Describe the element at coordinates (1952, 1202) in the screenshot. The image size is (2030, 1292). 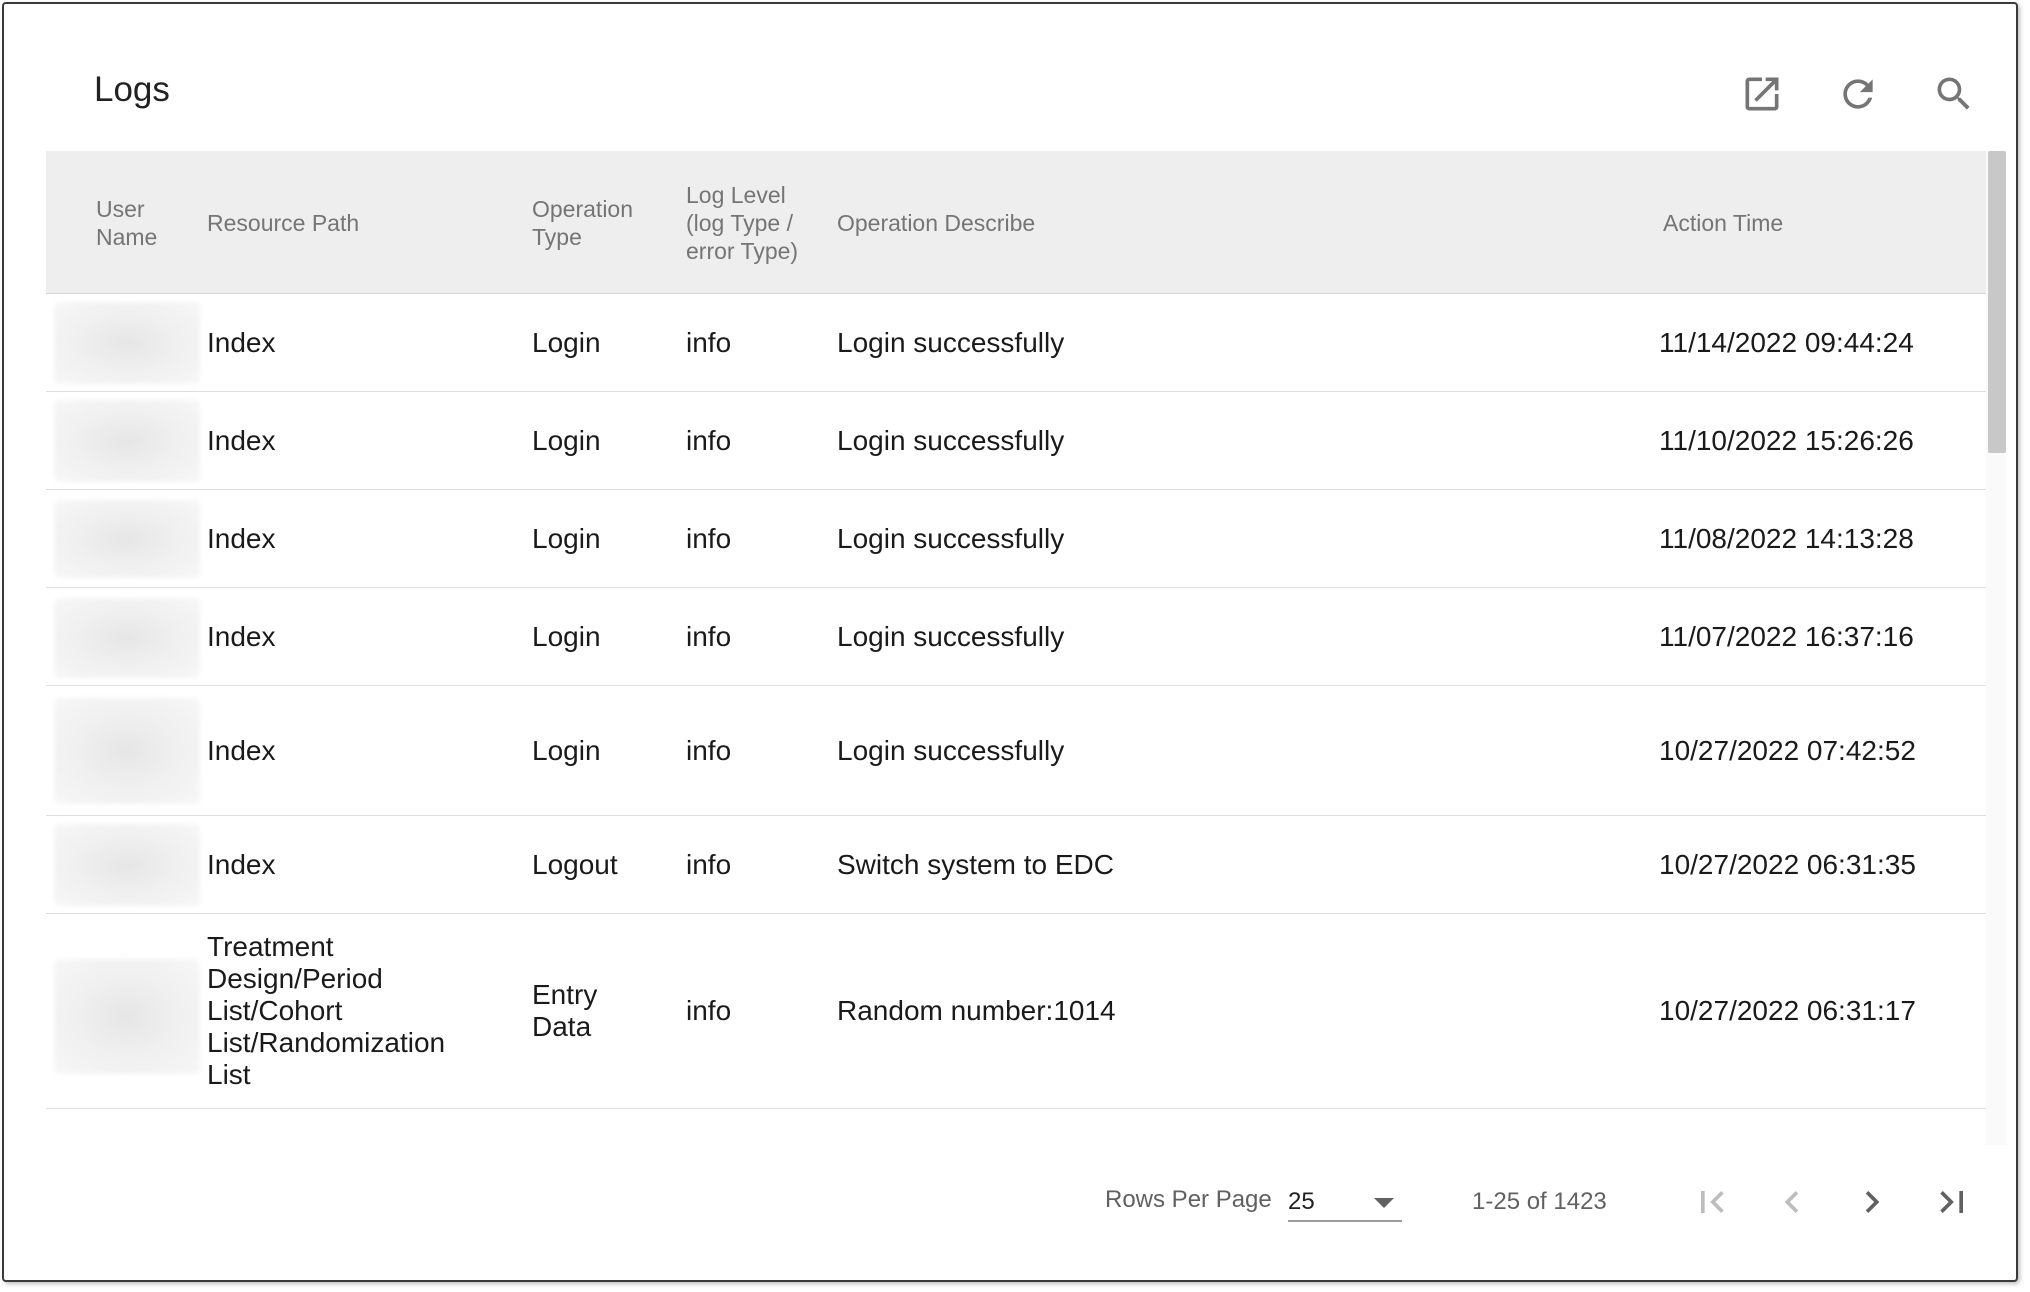
I see `last-page-icon` at that location.